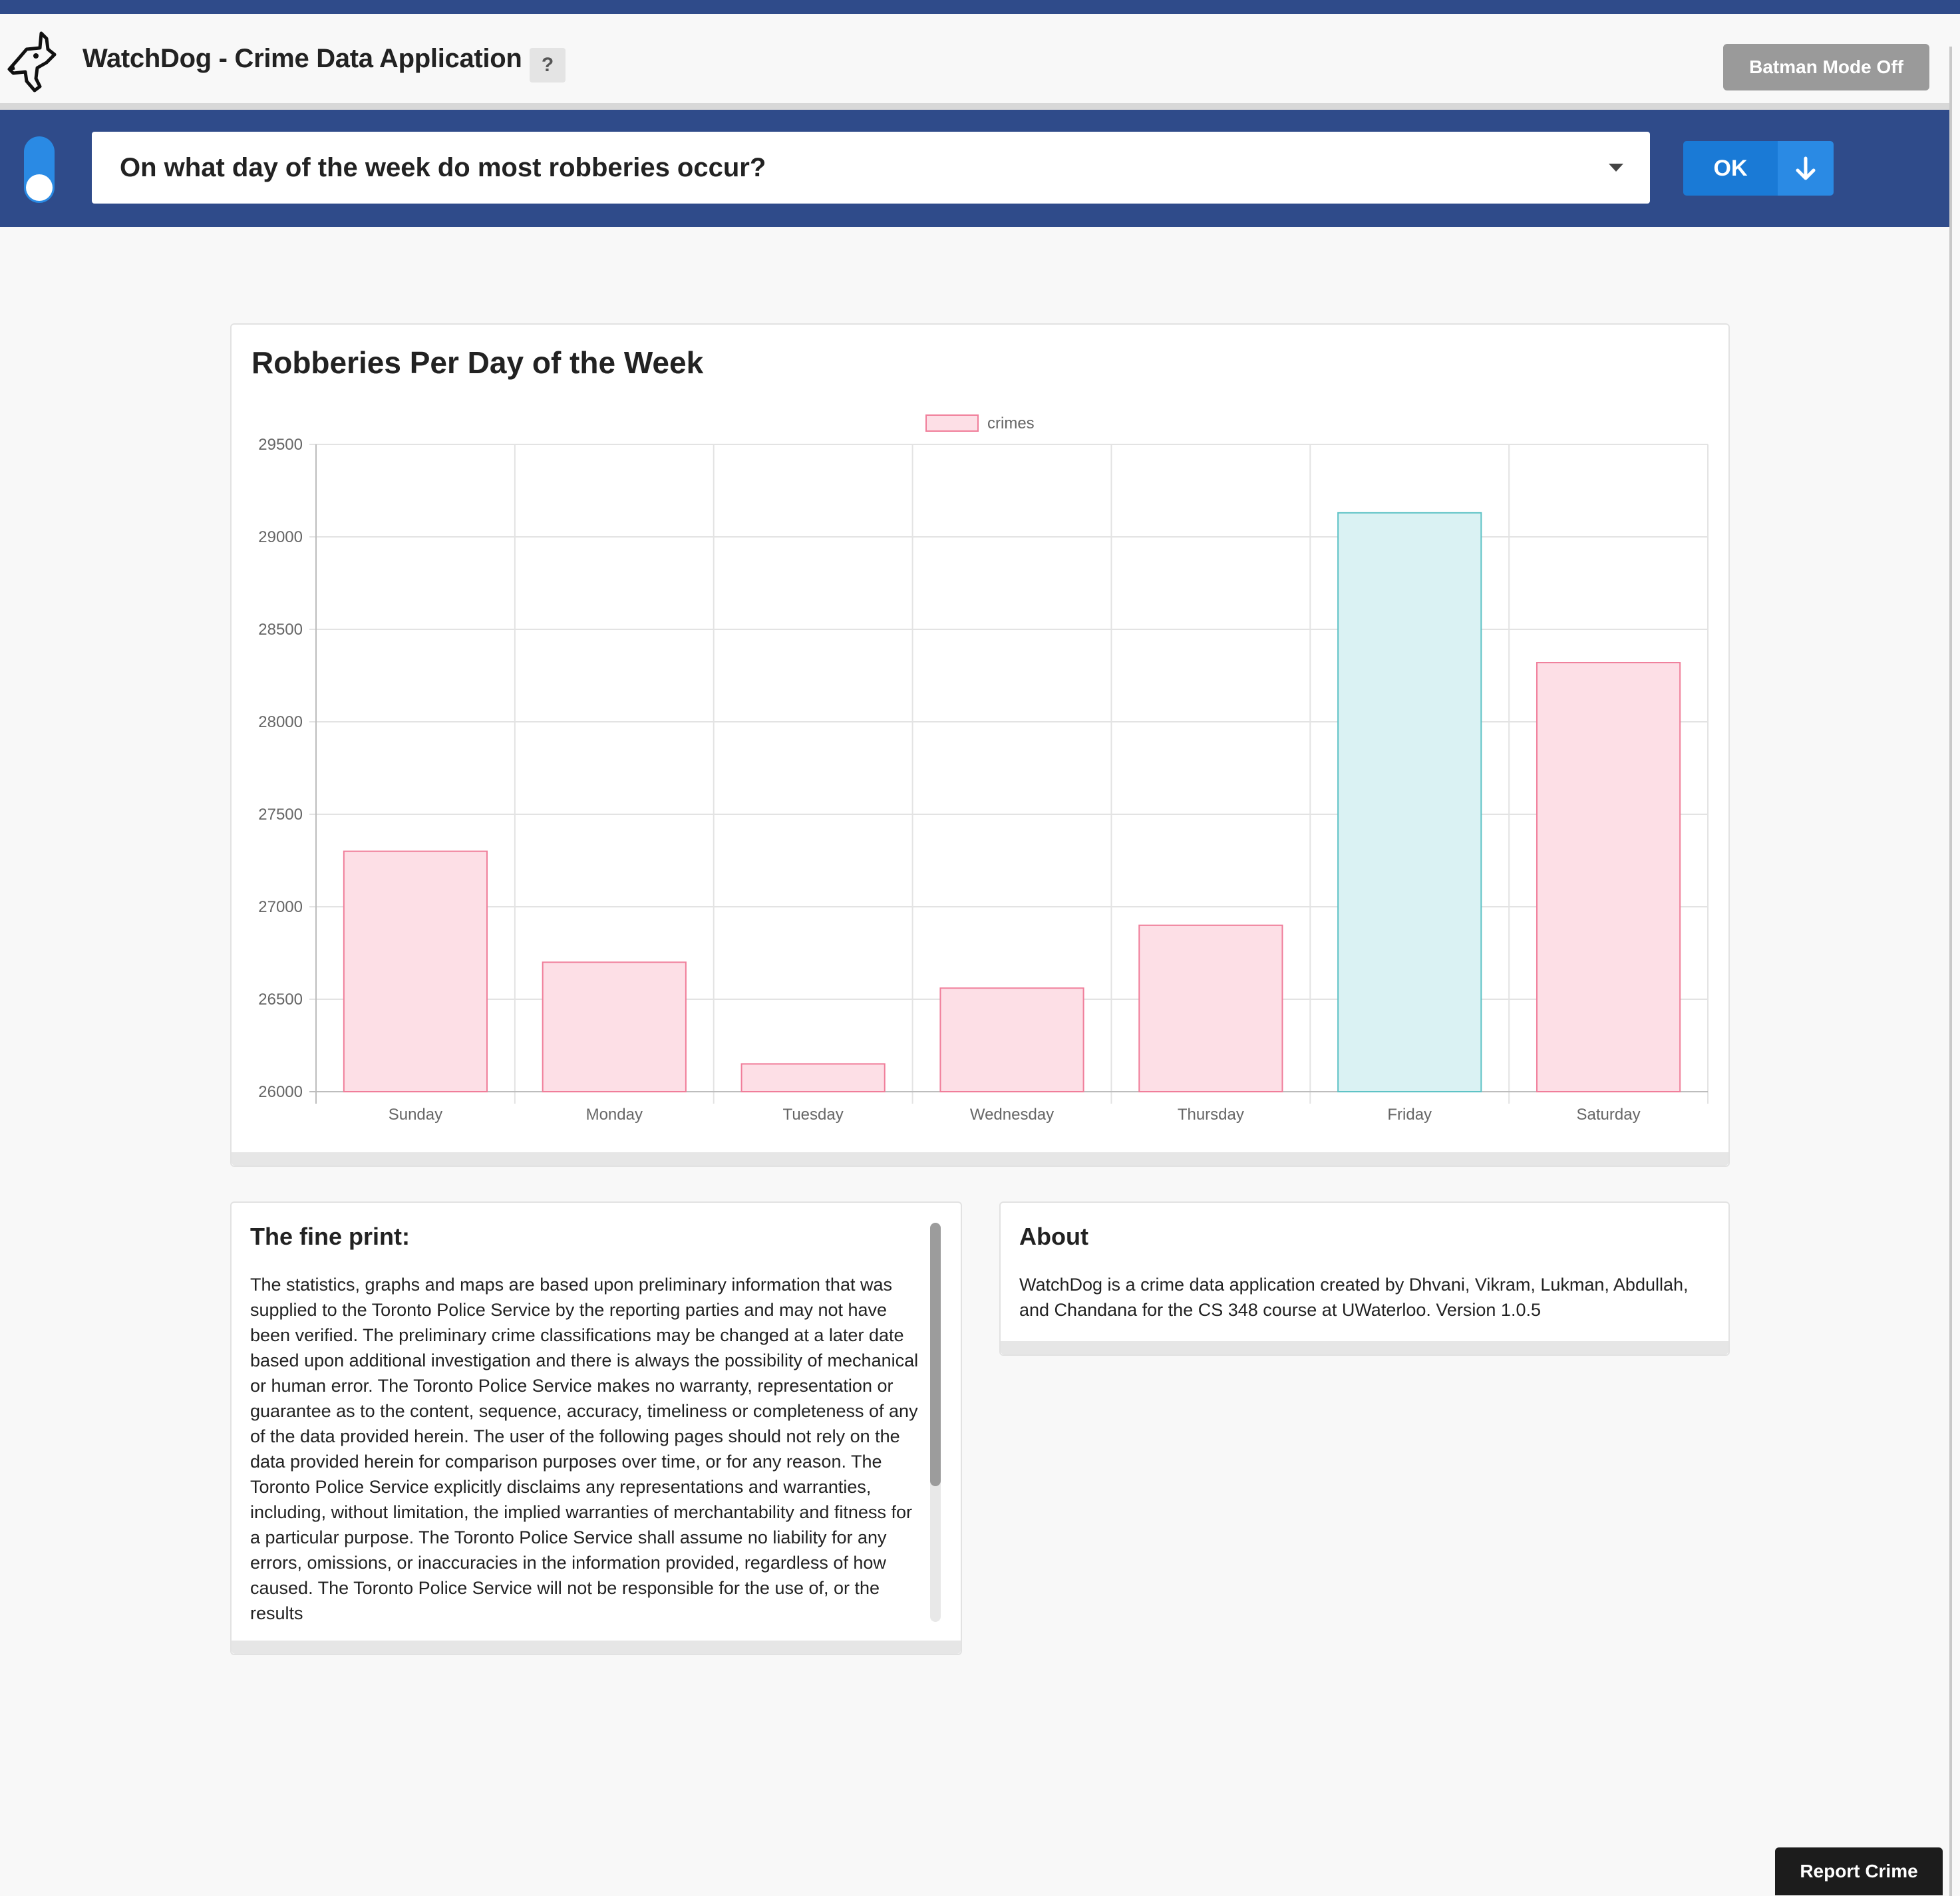 This screenshot has width=1960, height=1896. What do you see at coordinates (1859, 1871) in the screenshot?
I see `report-crime-button: Report Crime` at bounding box center [1859, 1871].